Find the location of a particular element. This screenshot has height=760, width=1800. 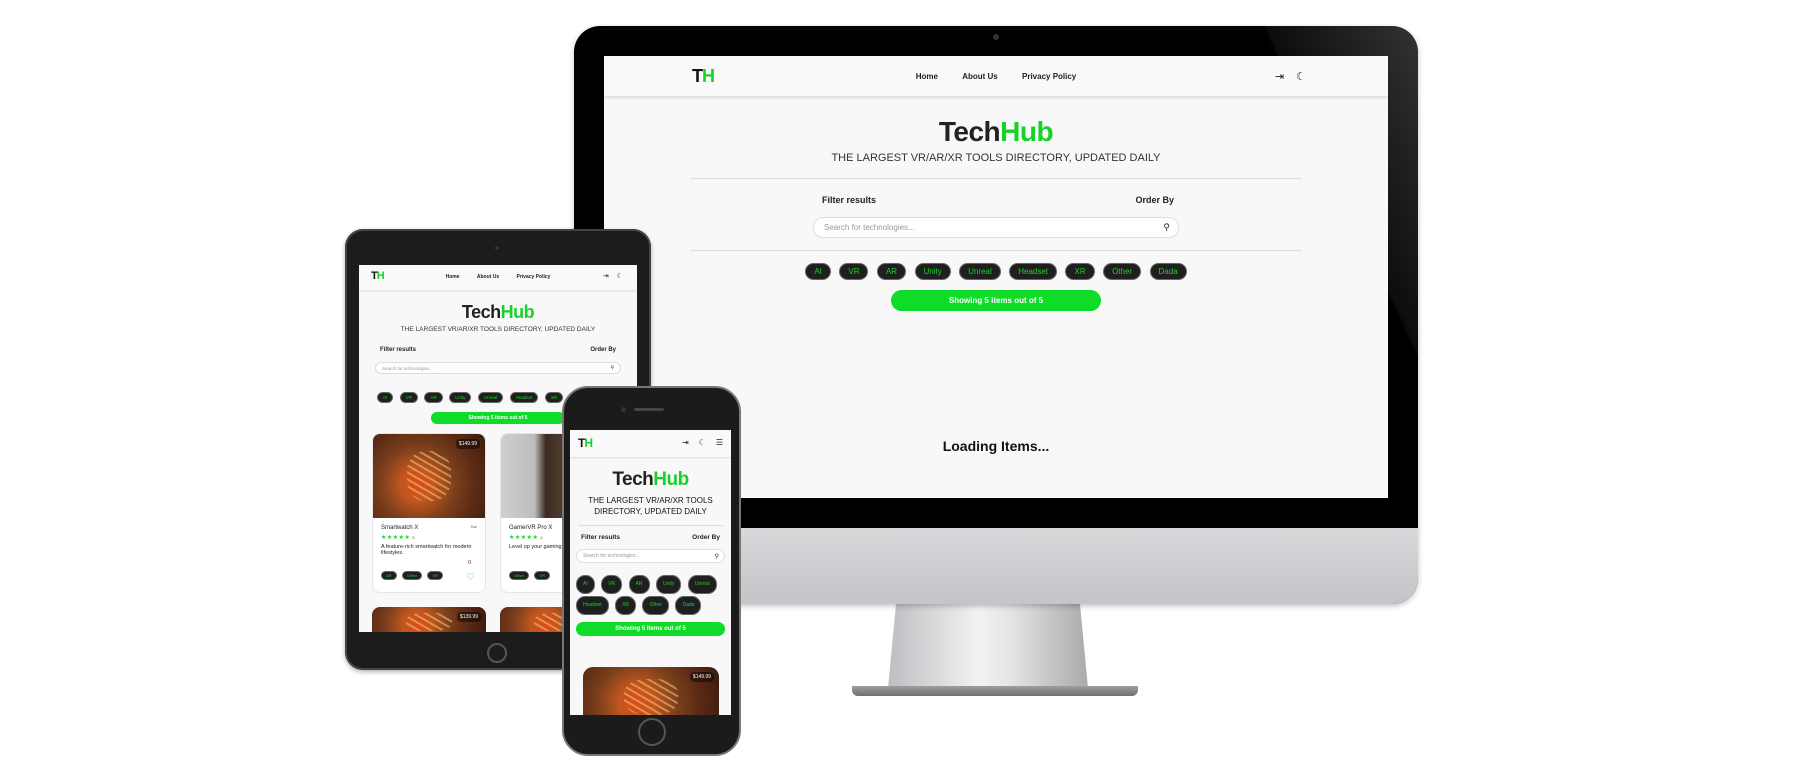

like-count: 0 is located at coordinates (469, 563).